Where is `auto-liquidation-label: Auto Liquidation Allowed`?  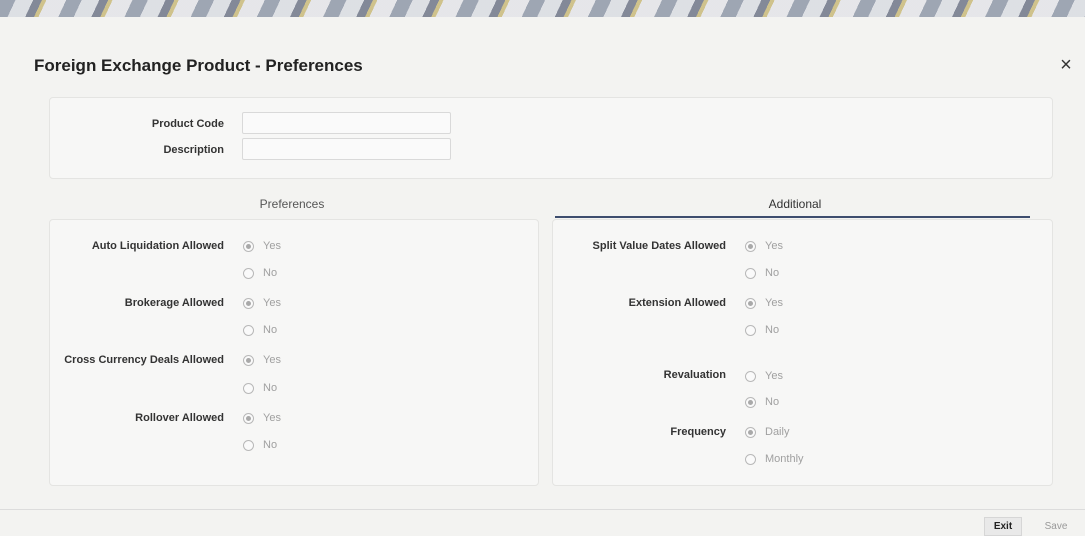
auto-liquidation-label: Auto Liquidation Allowed is located at coordinates (157, 246).